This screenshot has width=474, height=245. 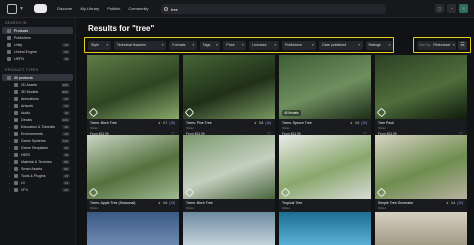 What do you see at coordinates (37, 154) in the screenshot?
I see `sidebar-item: › HDRI 15` at bounding box center [37, 154].